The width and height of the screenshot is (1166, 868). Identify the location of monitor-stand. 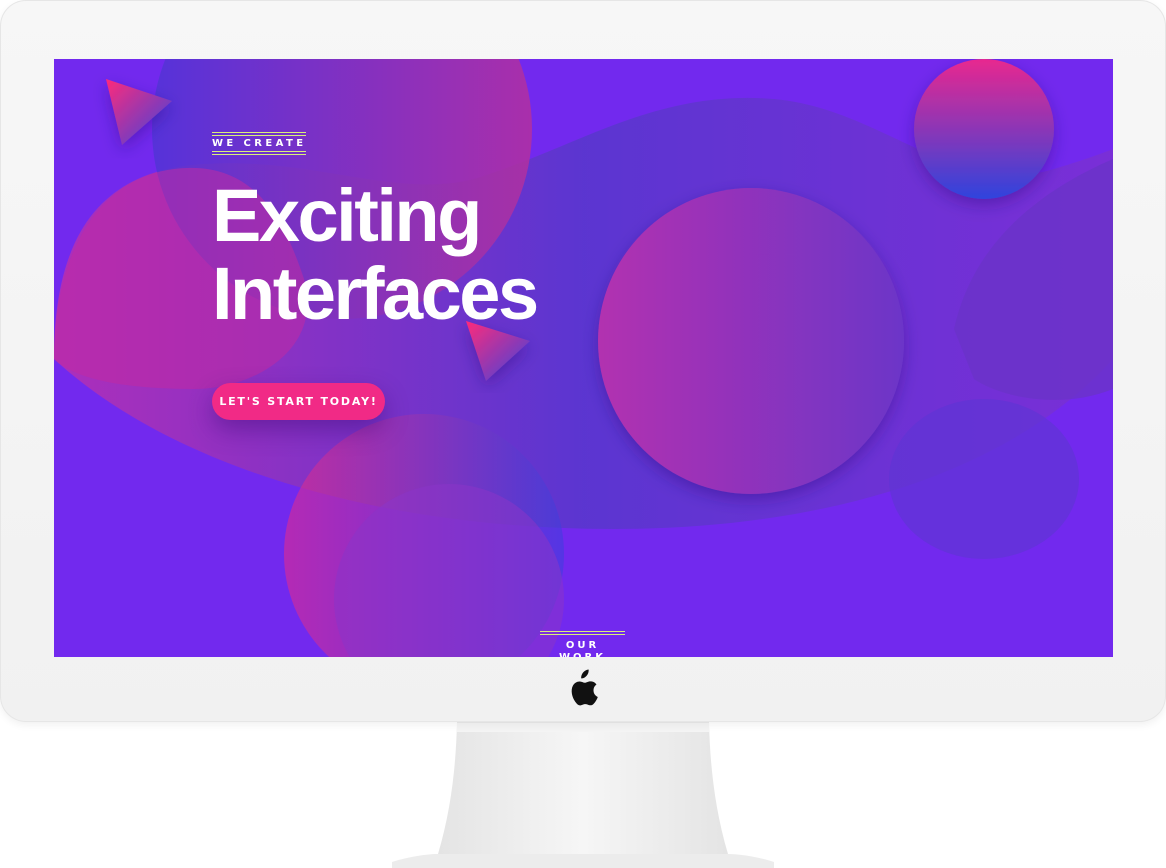
(583, 795).